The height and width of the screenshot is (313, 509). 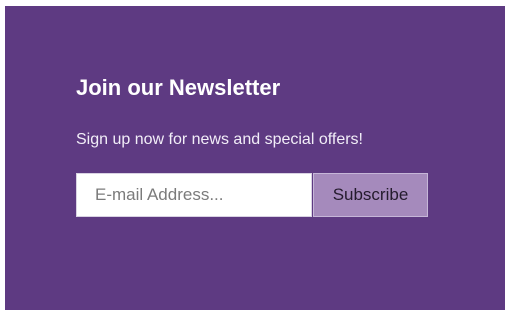 What do you see at coordinates (178, 87) in the screenshot?
I see `newsletter-title: Join our Newsletter` at bounding box center [178, 87].